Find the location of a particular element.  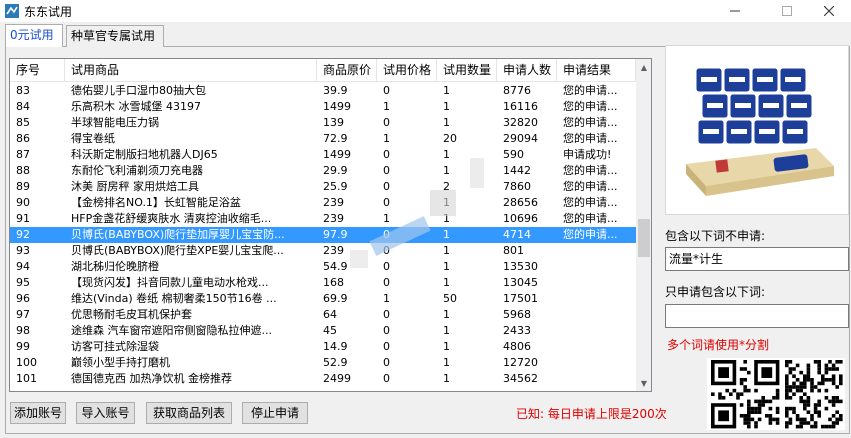

include-words-input is located at coordinates (757, 316).